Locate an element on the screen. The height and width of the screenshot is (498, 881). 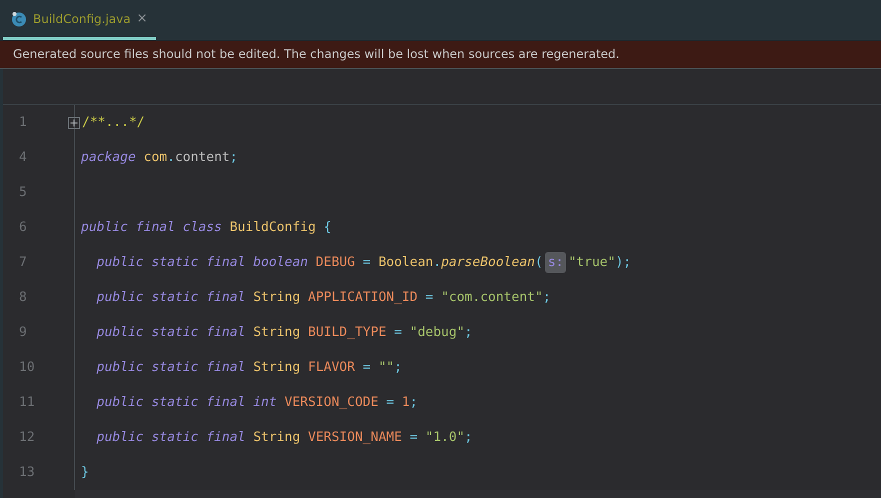
line-number: 9 is located at coordinates (23, 332).